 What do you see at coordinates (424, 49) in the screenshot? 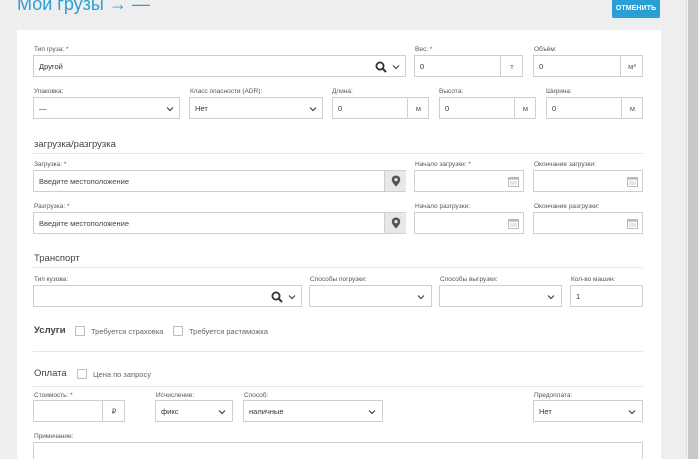
I see `weight-label: Вес: *` at bounding box center [424, 49].